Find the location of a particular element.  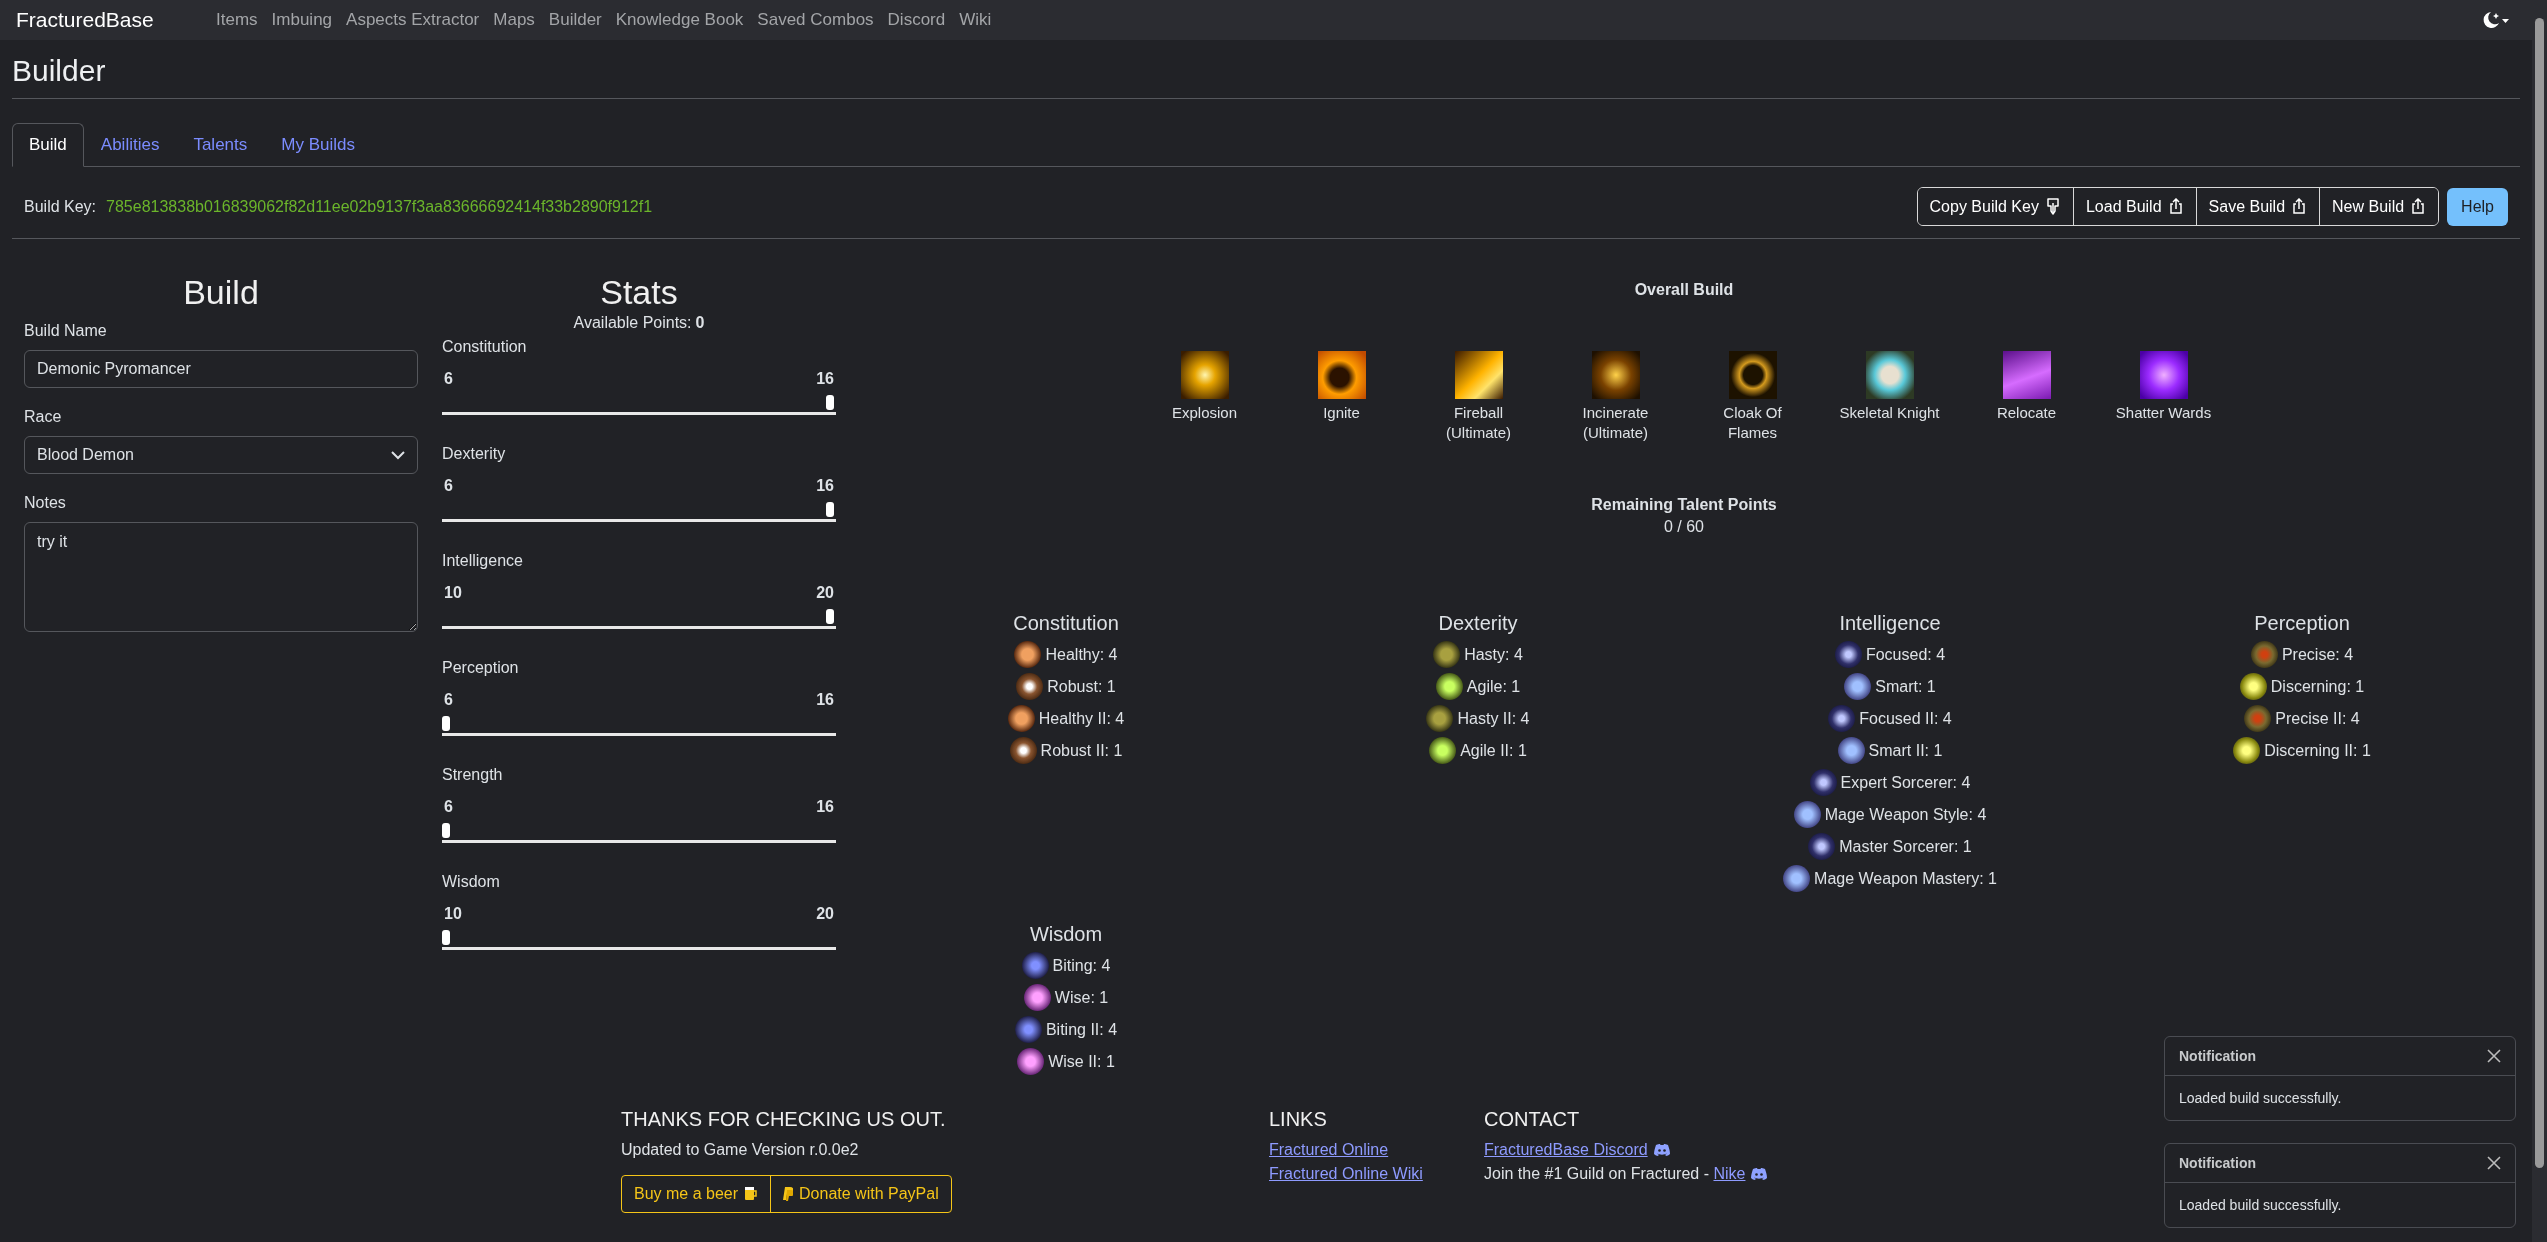

talent-name: Mage Weapon Style: 4 is located at coordinates (1905, 814).